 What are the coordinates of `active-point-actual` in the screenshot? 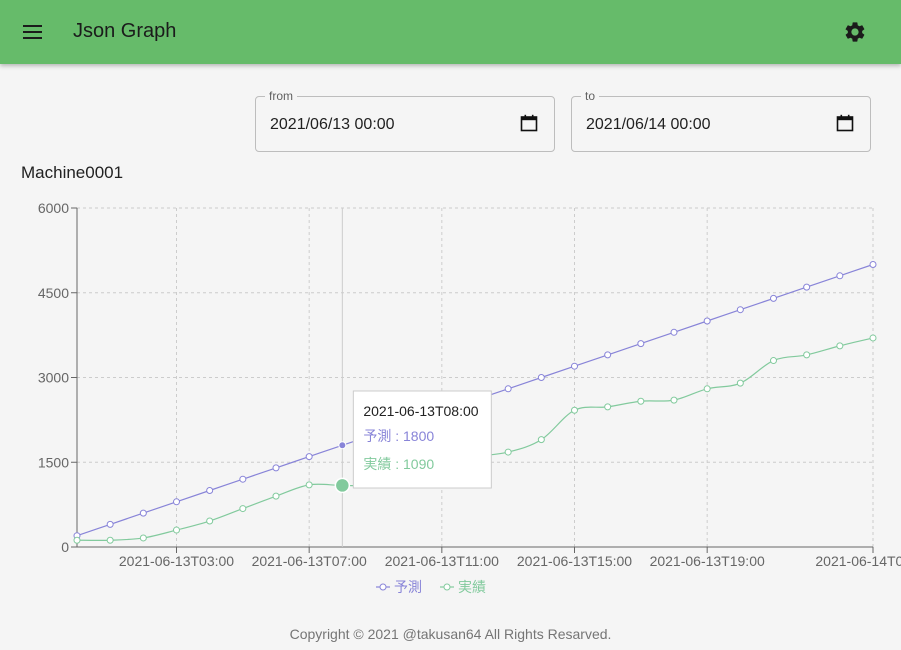 It's located at (342, 485).